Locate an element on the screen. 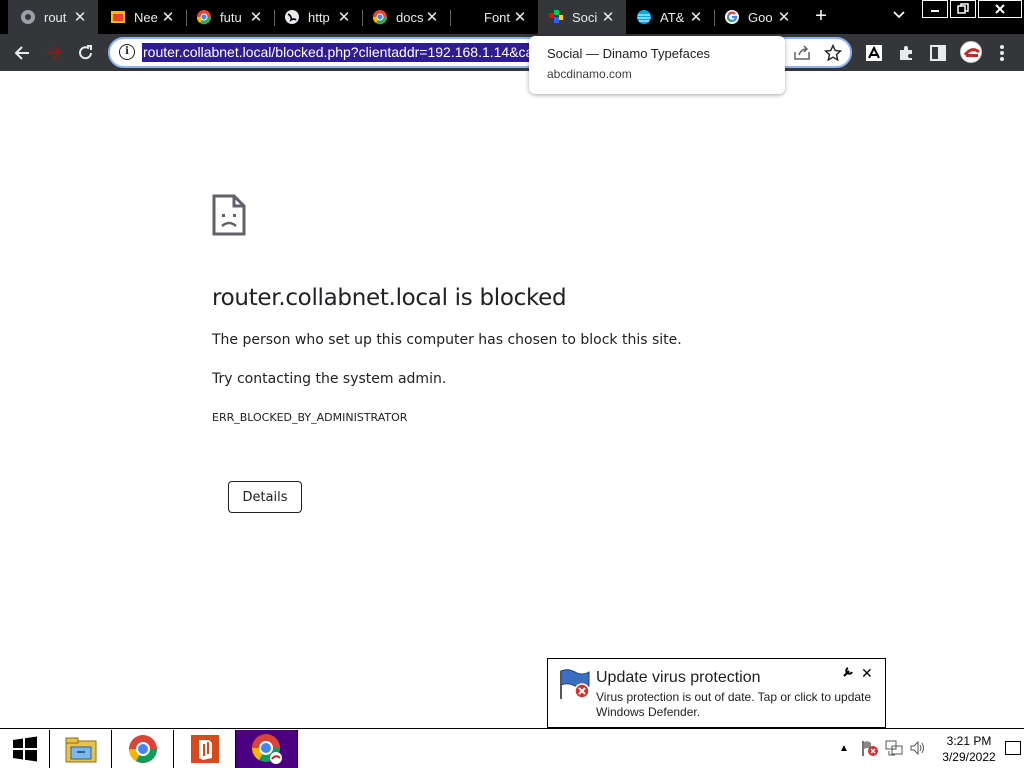  close-notification-icon: ✕ is located at coordinates (867, 673).